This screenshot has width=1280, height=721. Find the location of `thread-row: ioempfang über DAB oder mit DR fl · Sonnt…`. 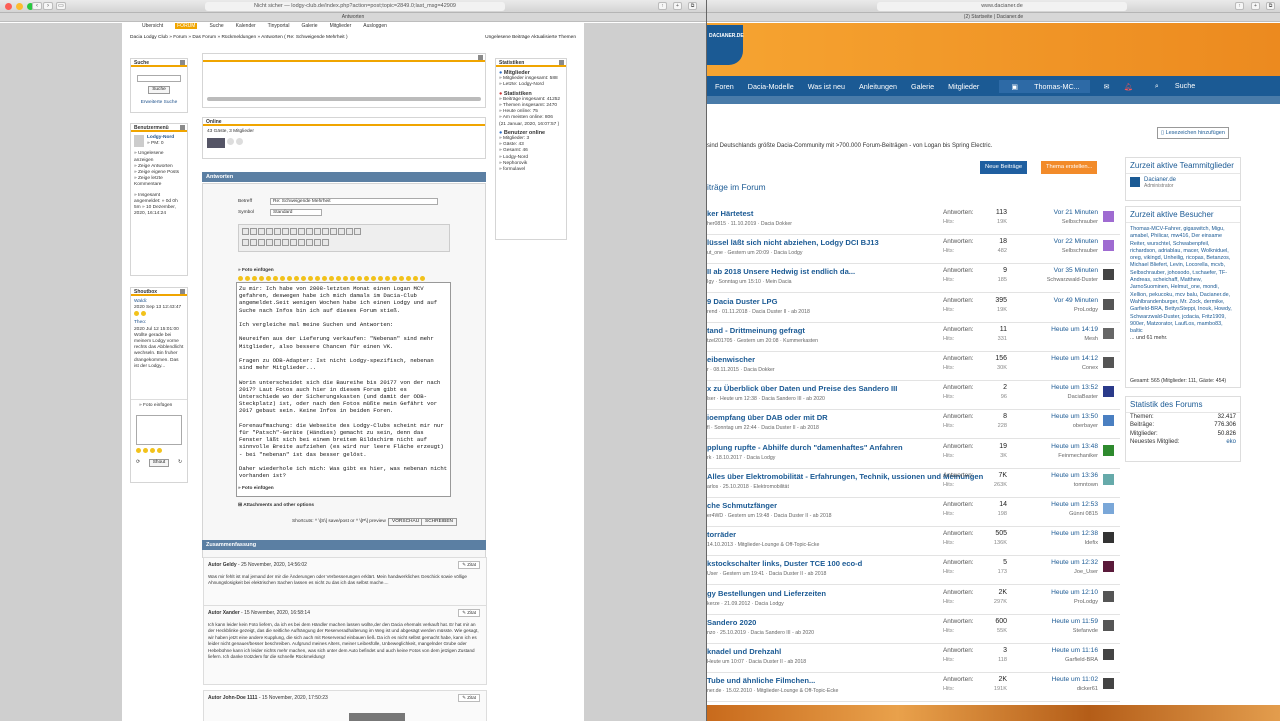

thread-row: ioempfang über DAB oder mit DR fl · Sonnt… is located at coordinates (913, 425).